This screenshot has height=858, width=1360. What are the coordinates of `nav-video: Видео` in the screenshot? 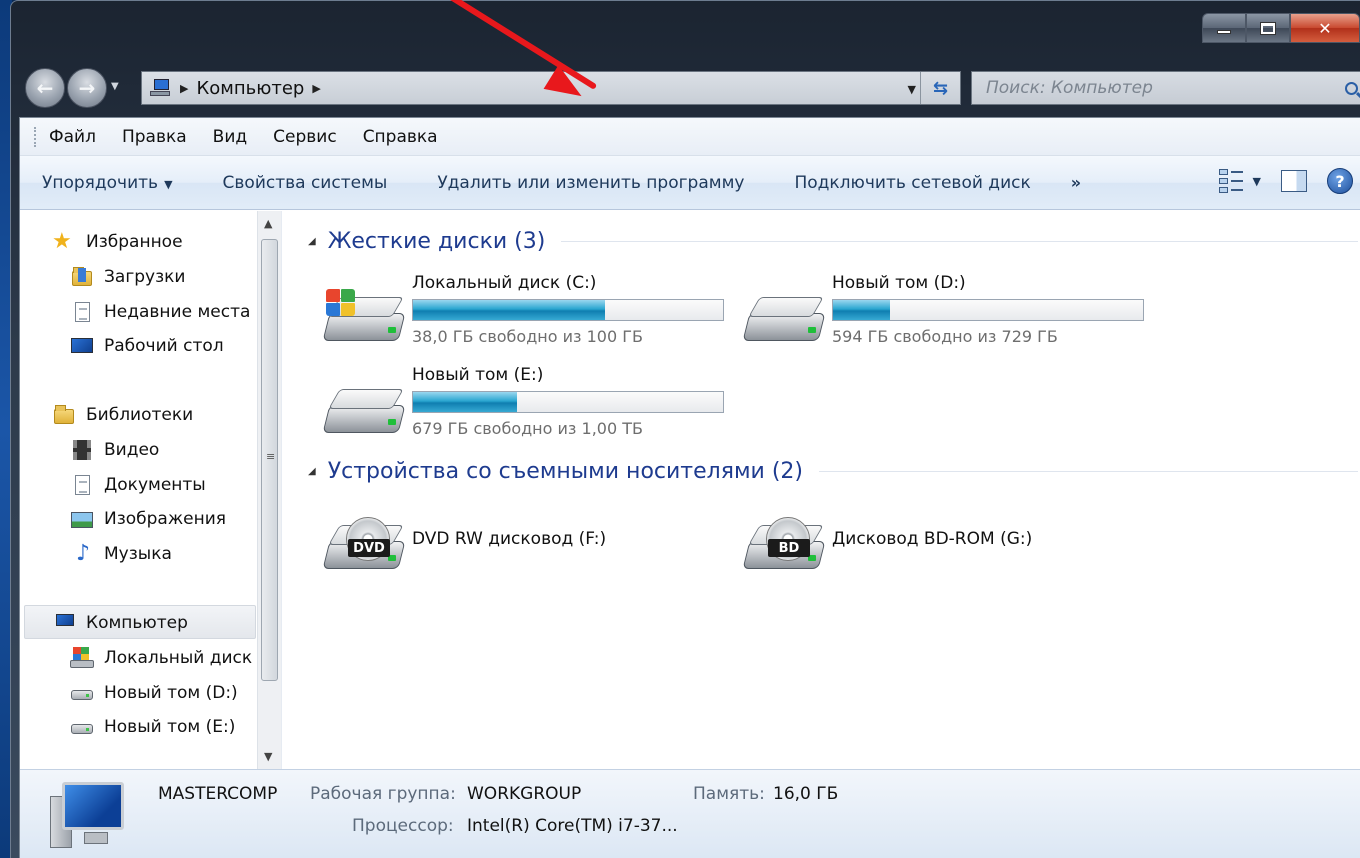 It's located at (114, 450).